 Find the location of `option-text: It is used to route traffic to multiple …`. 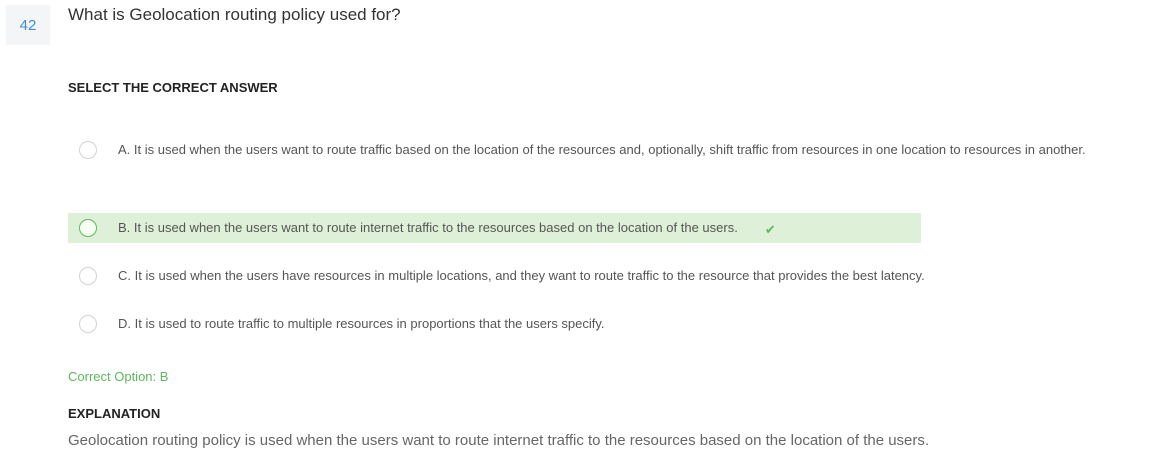

option-text: It is used to route traffic to multiple … is located at coordinates (369, 323).